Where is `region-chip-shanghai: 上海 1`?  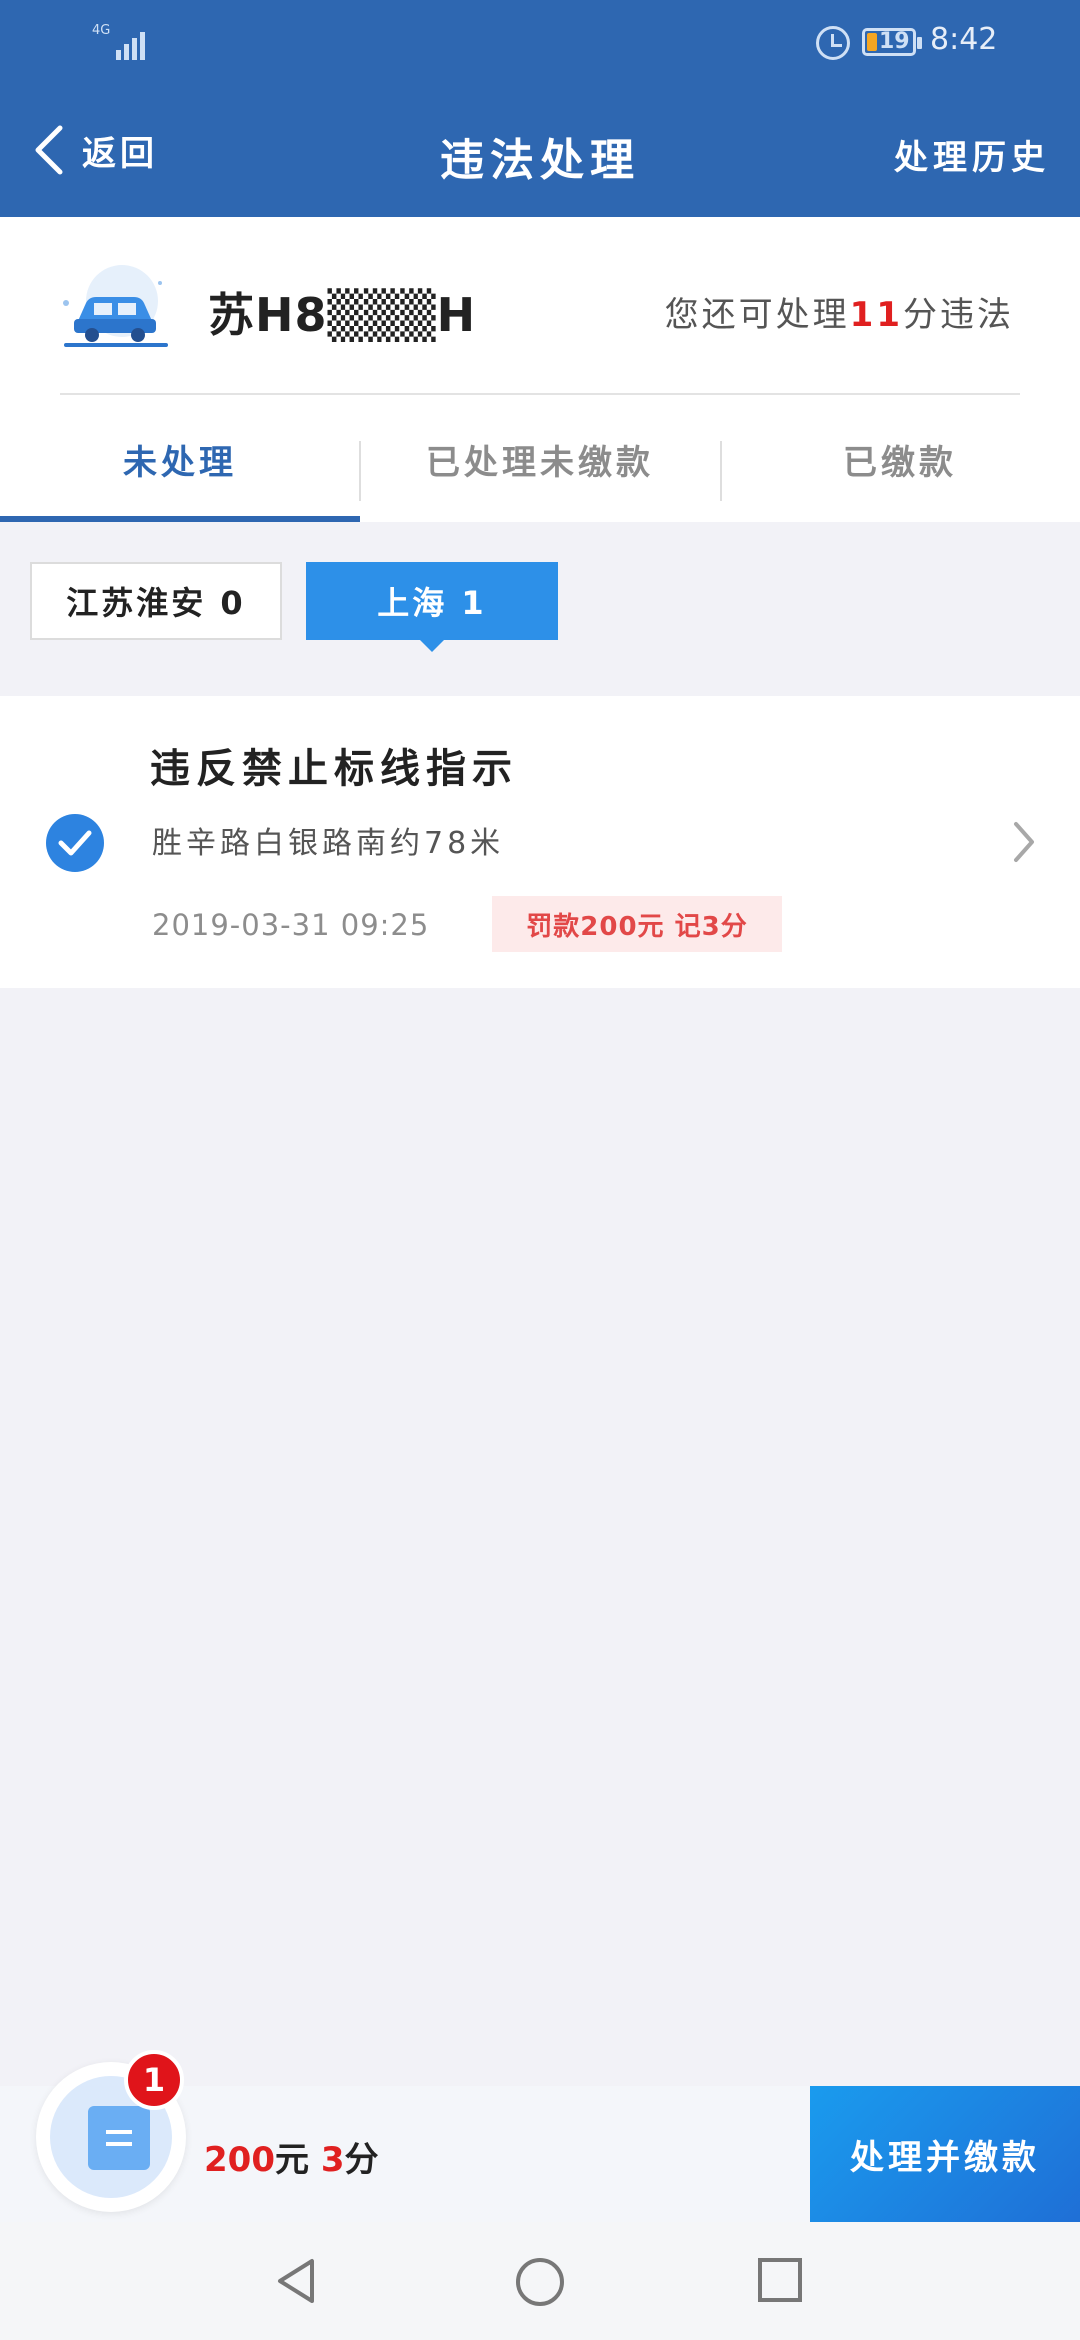 region-chip-shanghai: 上海 1 is located at coordinates (432, 607).